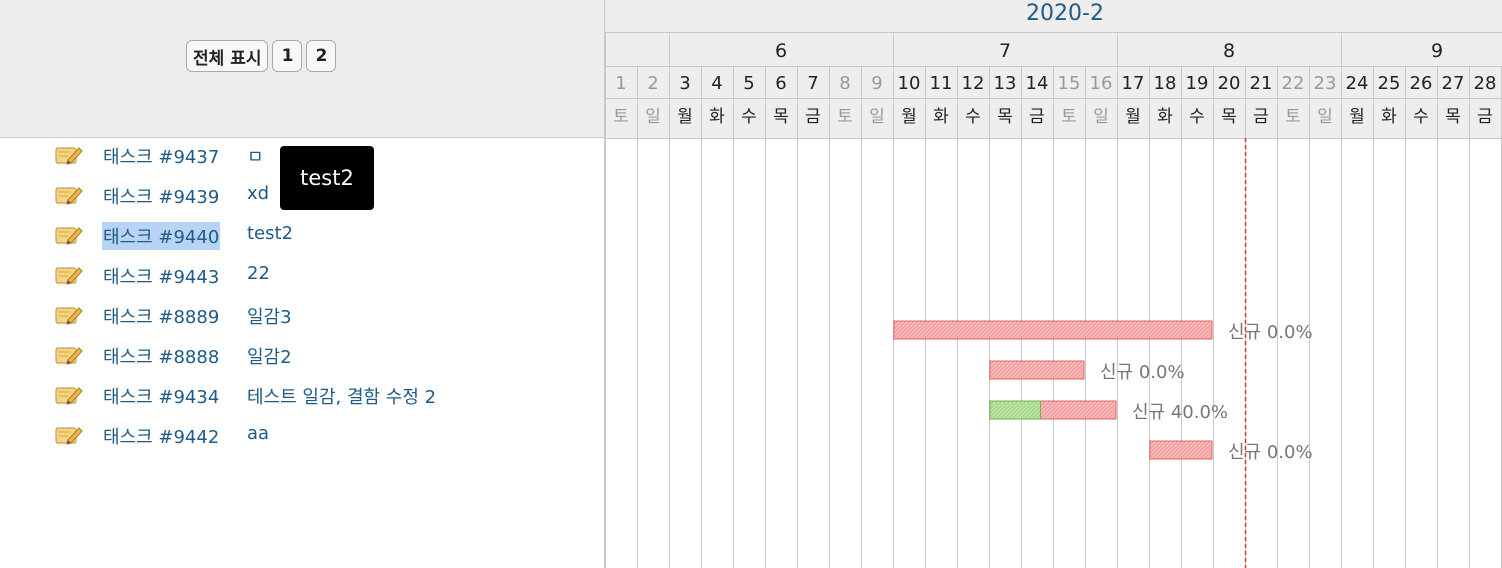 This screenshot has width=1502, height=568. What do you see at coordinates (161, 156) in the screenshot?
I see `task-link: 태스크 #9437` at bounding box center [161, 156].